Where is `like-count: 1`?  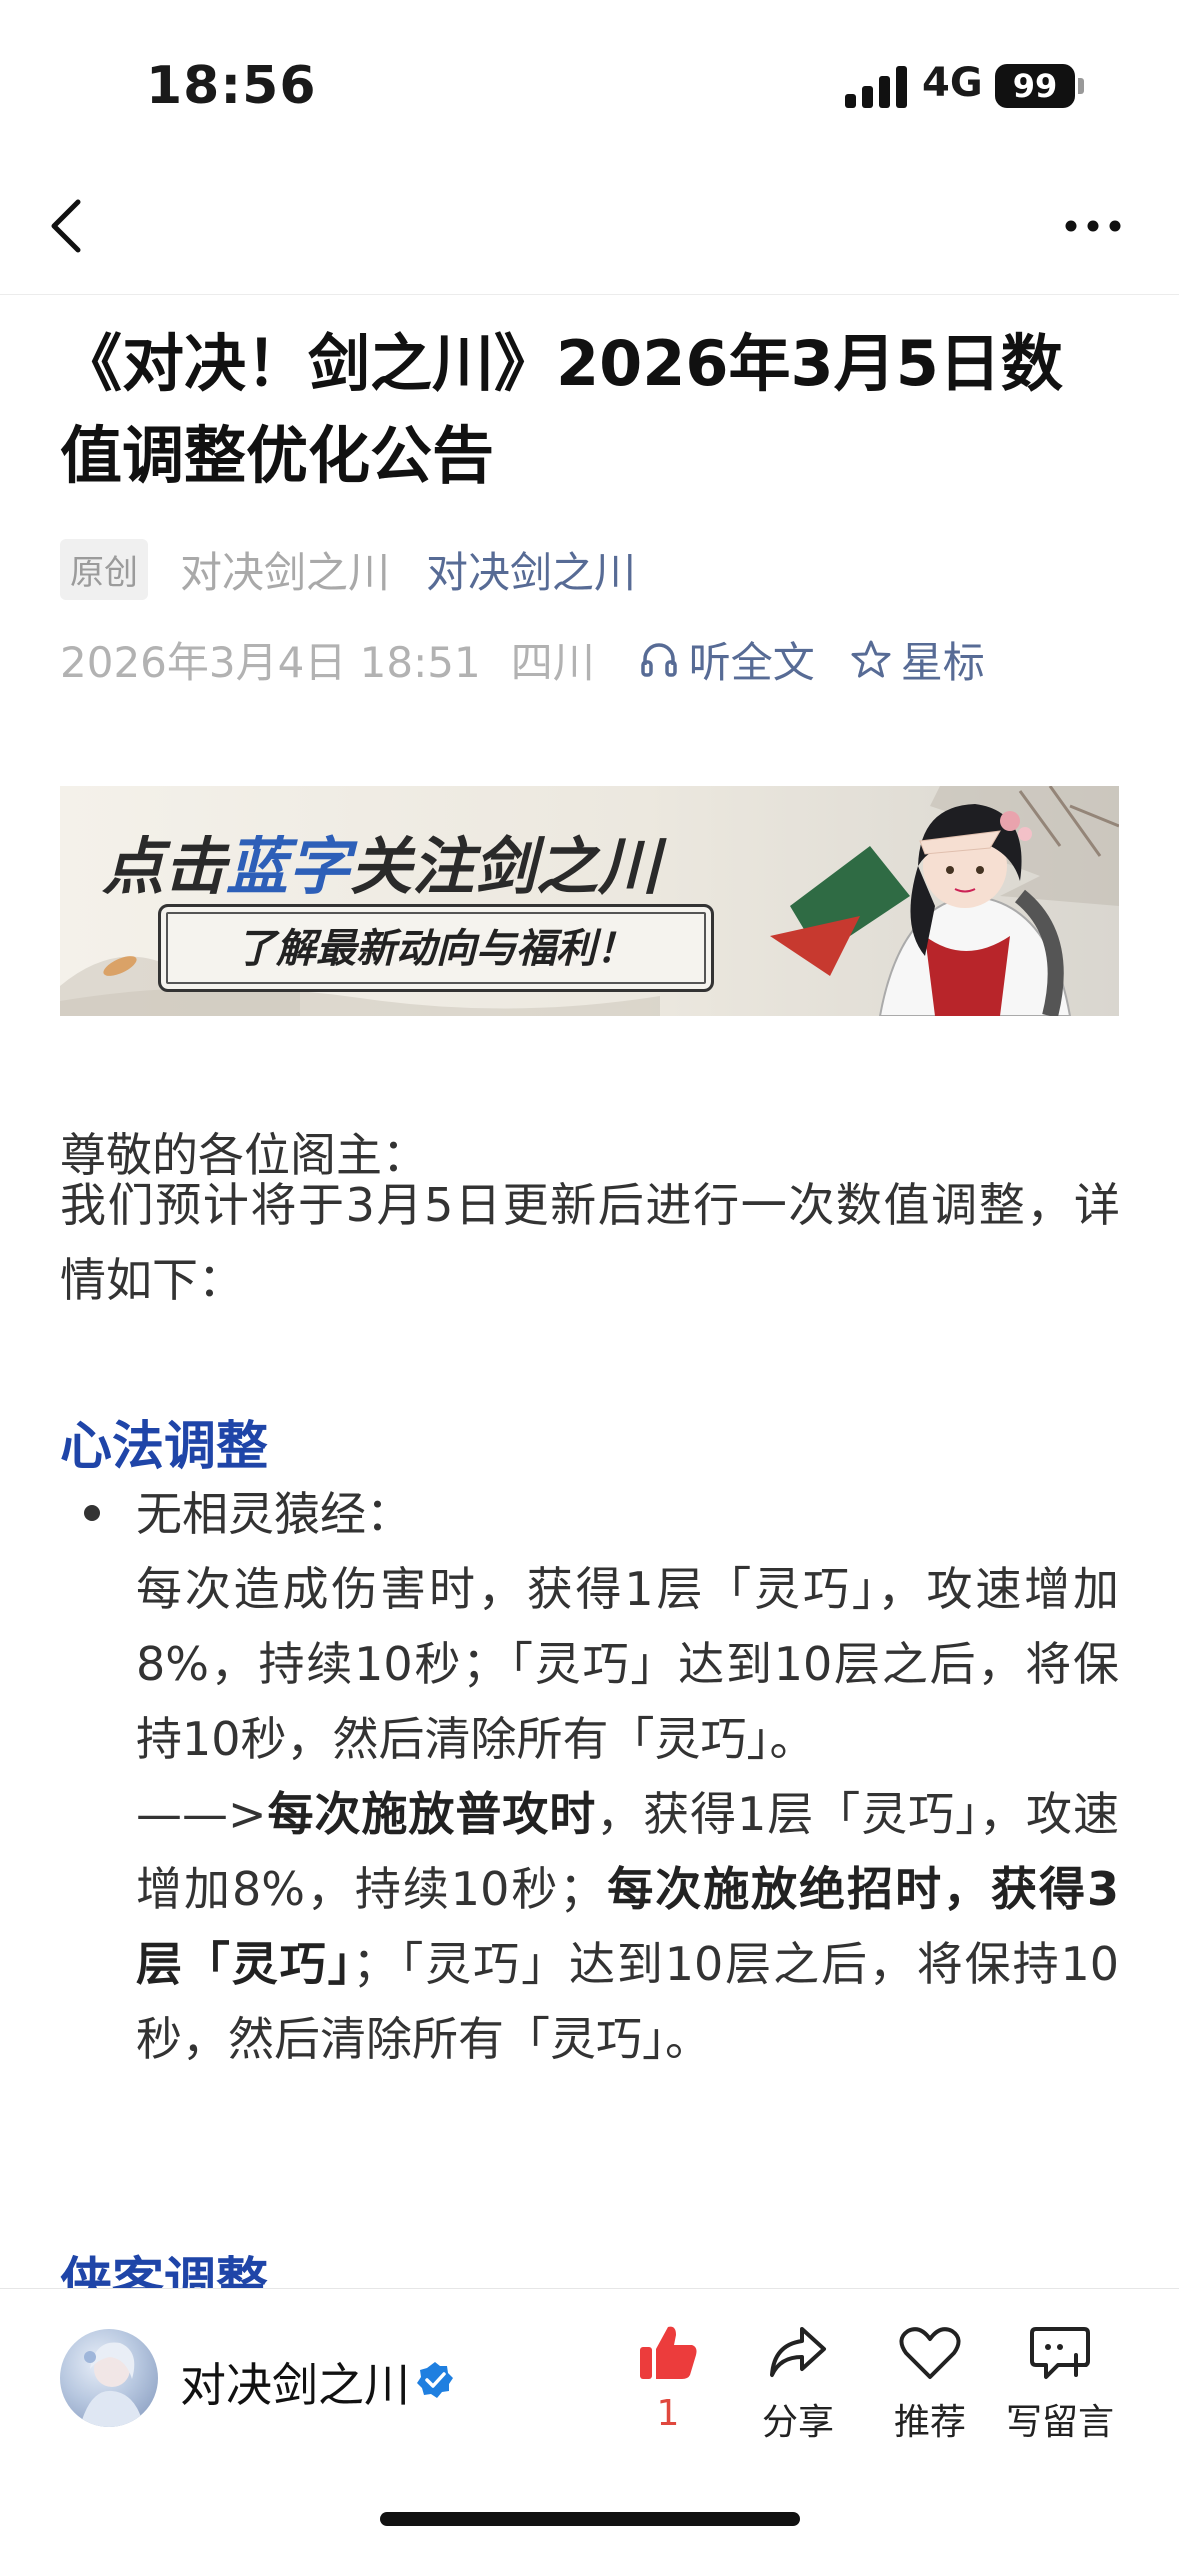
like-count: 1 is located at coordinates (668, 2413).